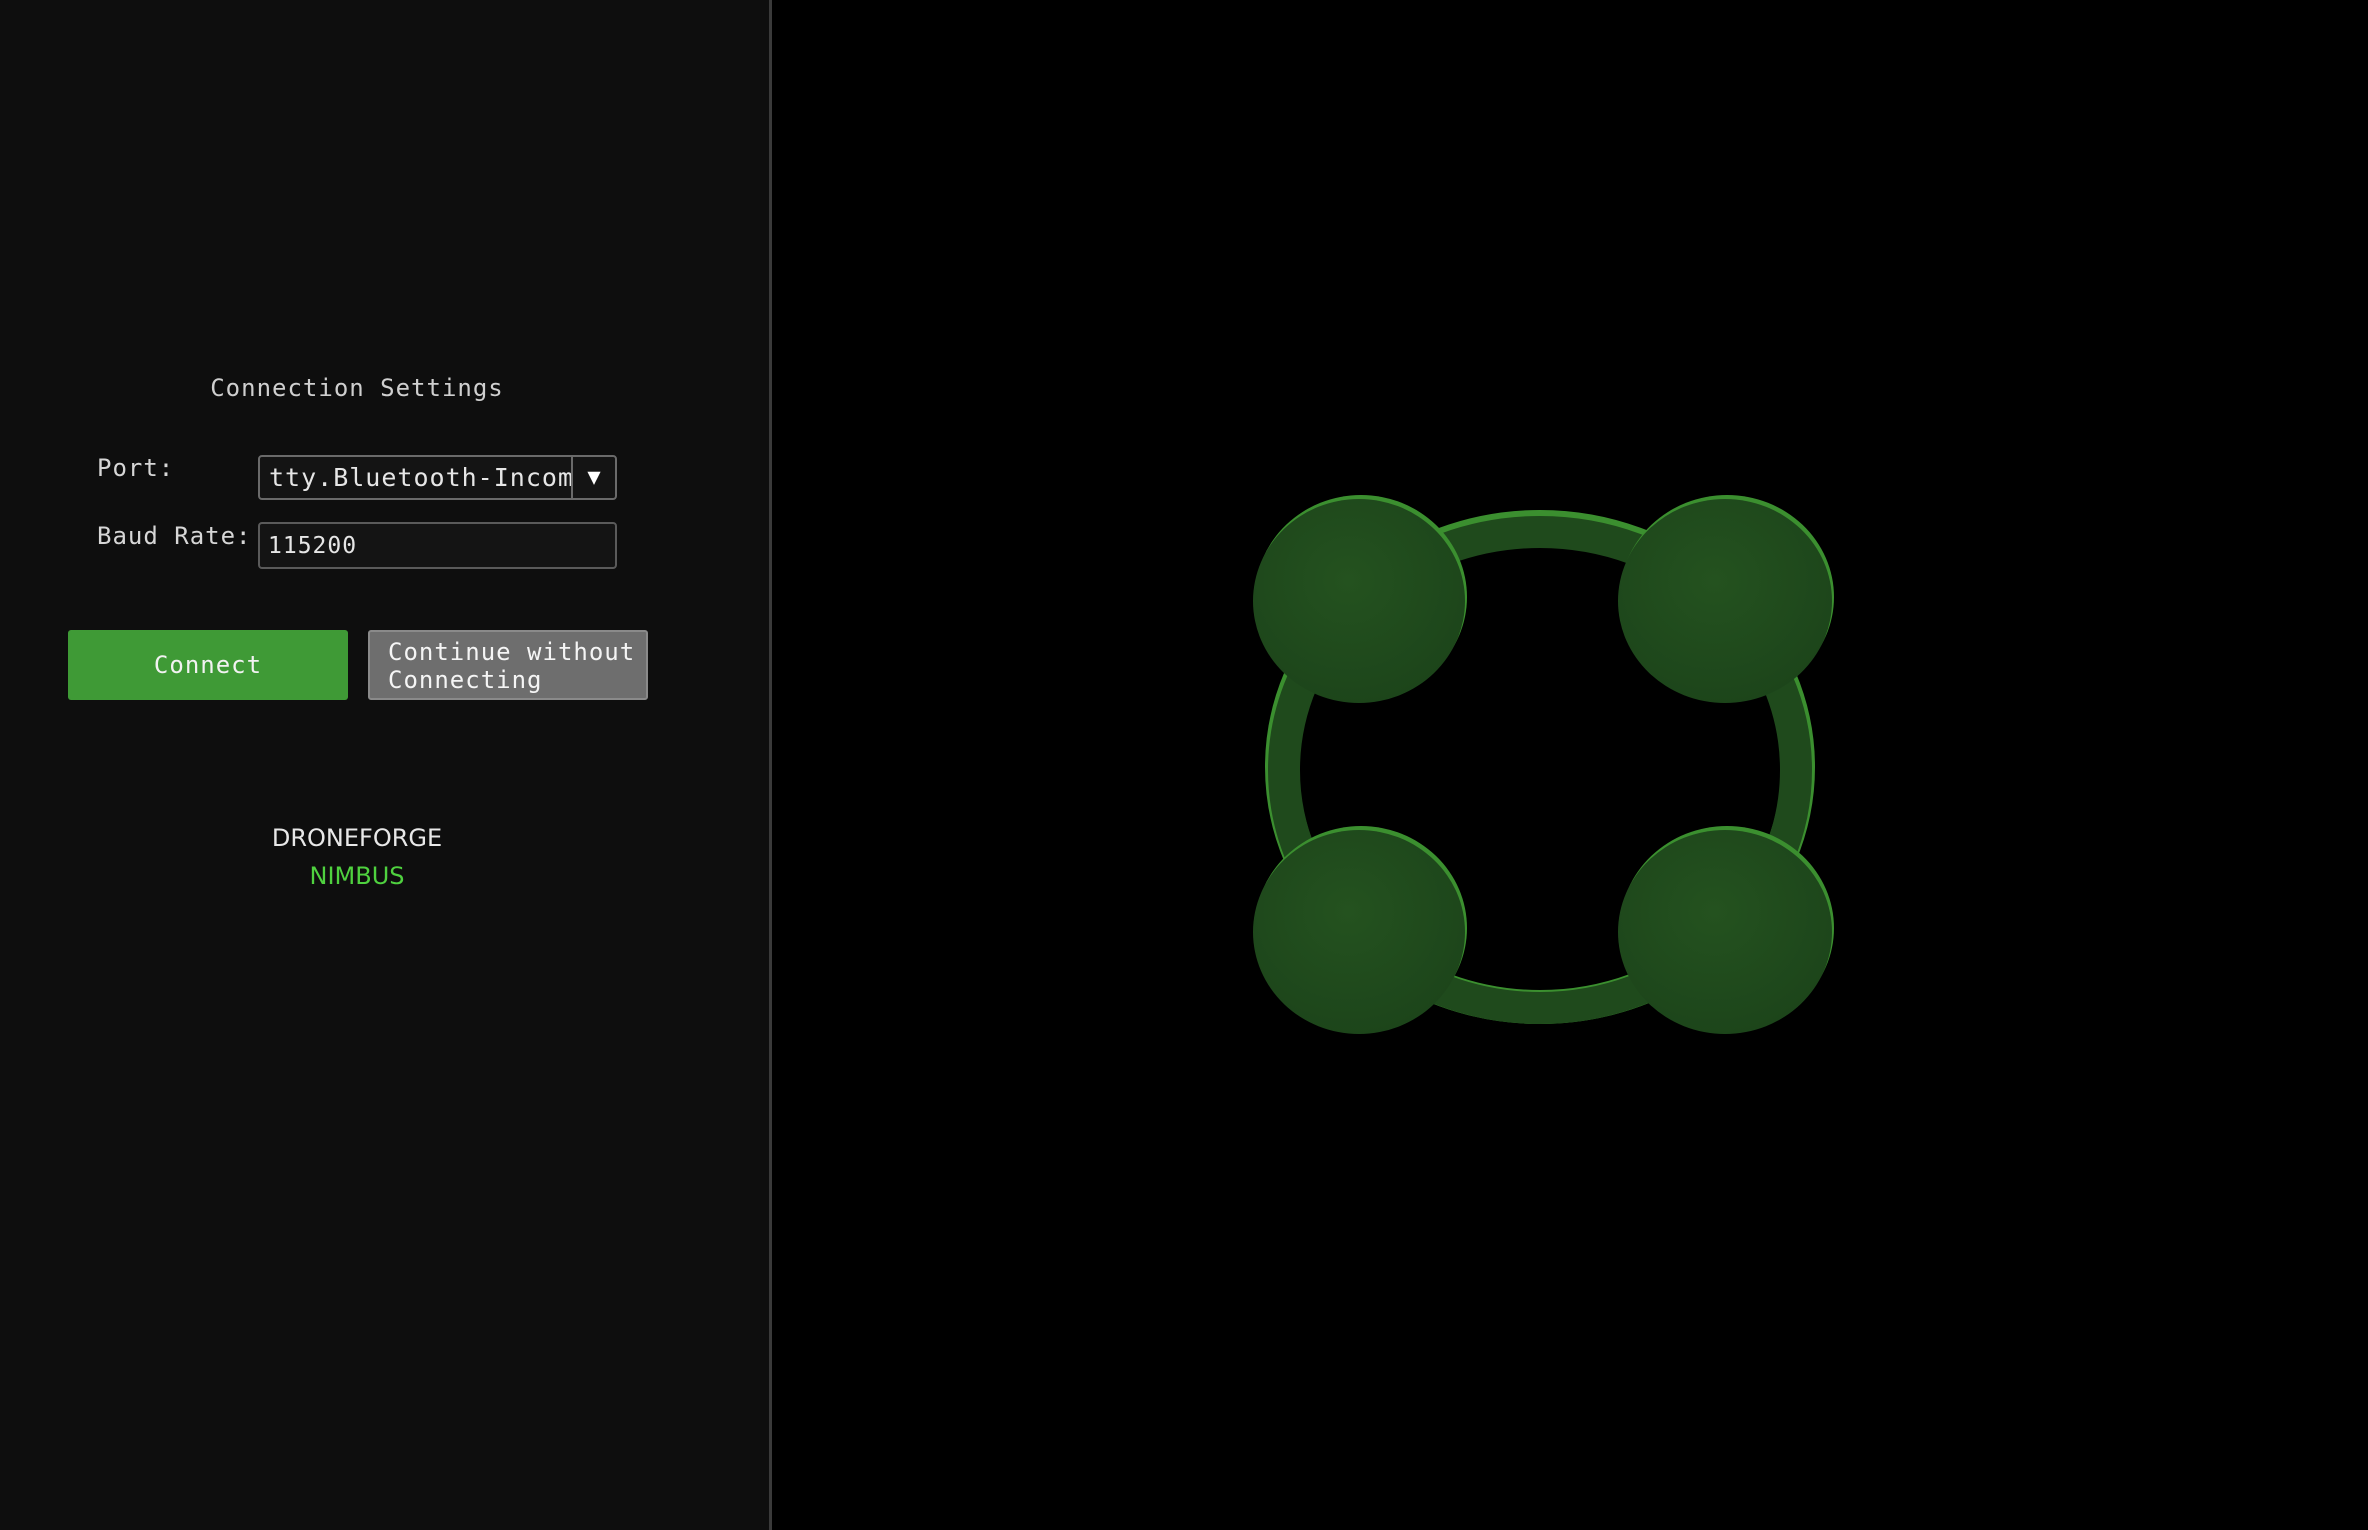 This screenshot has height=1530, width=2368. I want to click on quadcopter-model-icon, so click(1543, 764).